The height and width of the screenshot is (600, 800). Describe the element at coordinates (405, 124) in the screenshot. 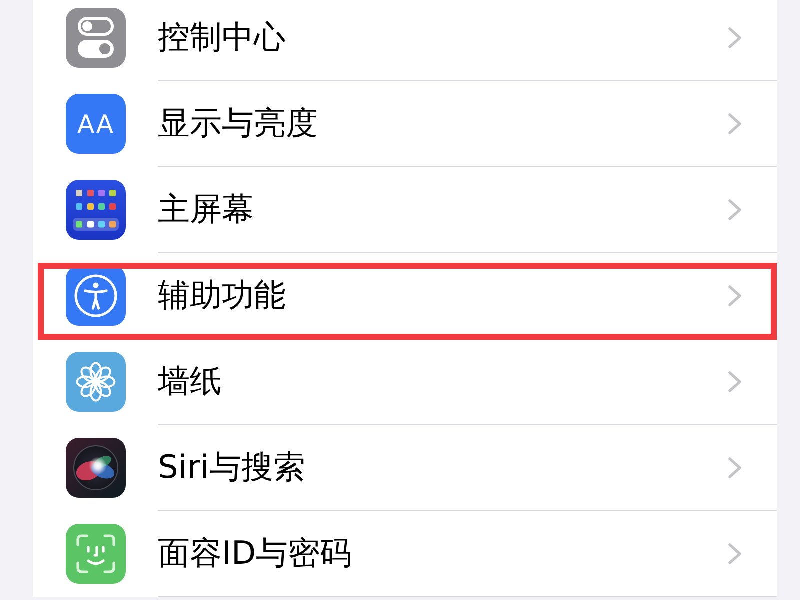

I see `settings-row: AA 显示与亮度` at that location.